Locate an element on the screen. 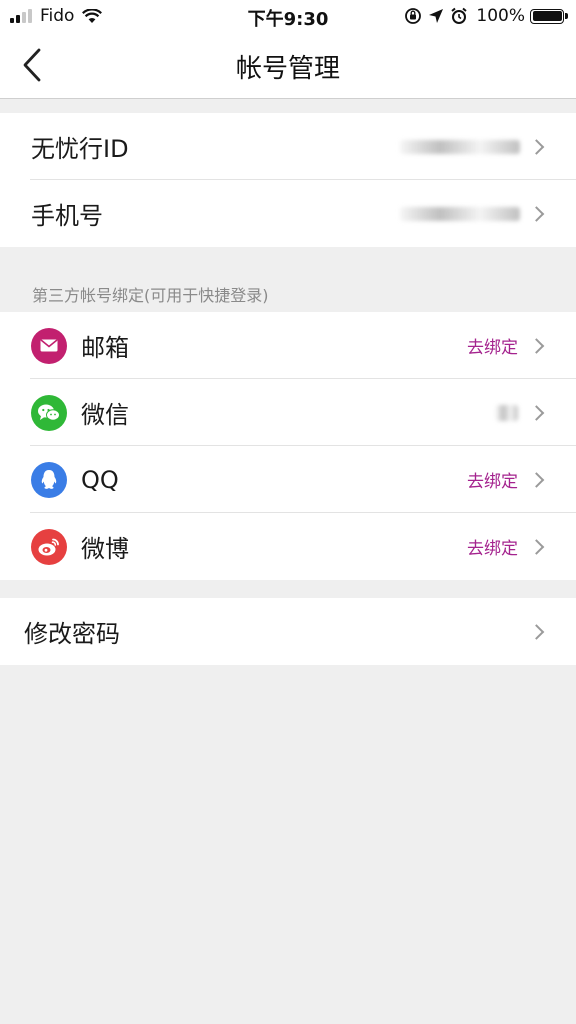  weibo-row: 微博 去绑定 is located at coordinates (288, 546).